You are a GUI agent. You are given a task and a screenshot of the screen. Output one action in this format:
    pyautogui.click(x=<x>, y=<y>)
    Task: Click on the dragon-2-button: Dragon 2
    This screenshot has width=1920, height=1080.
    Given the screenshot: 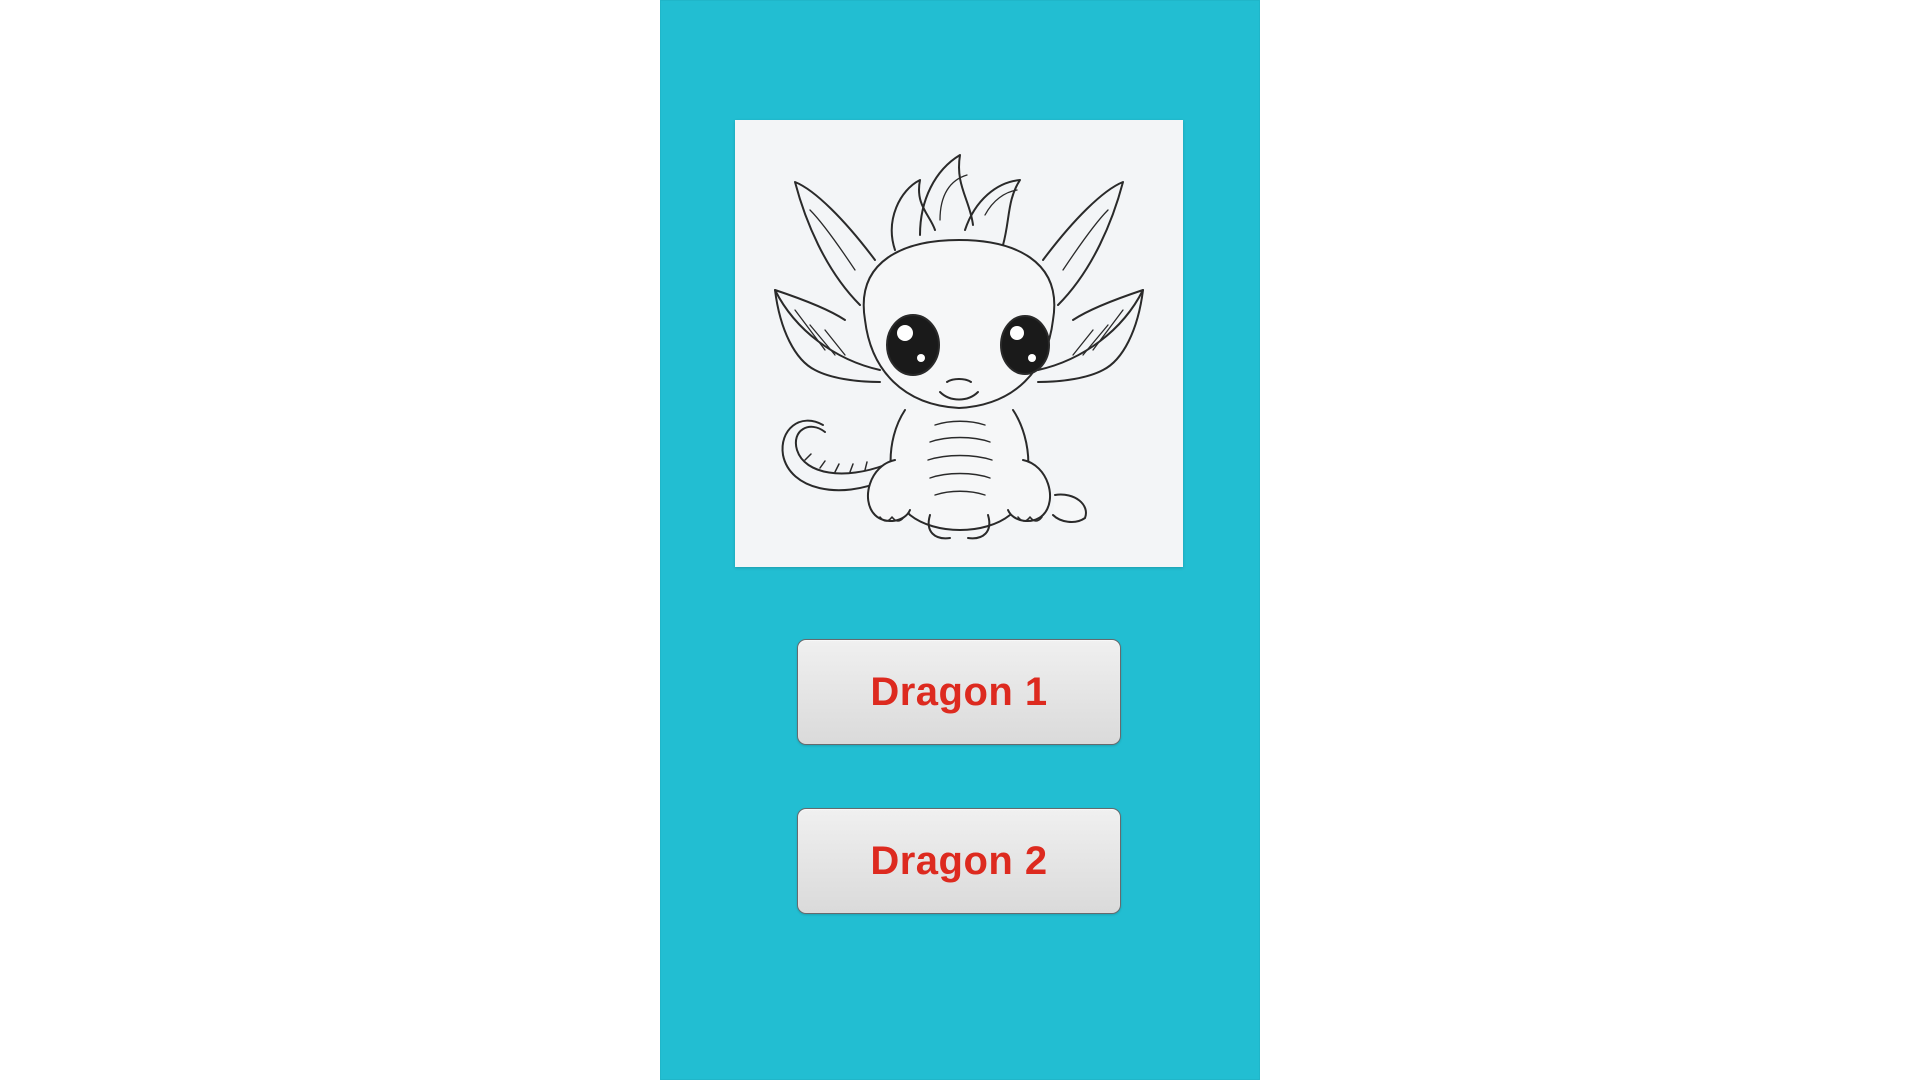 What is the action you would take?
    pyautogui.click(x=959, y=861)
    